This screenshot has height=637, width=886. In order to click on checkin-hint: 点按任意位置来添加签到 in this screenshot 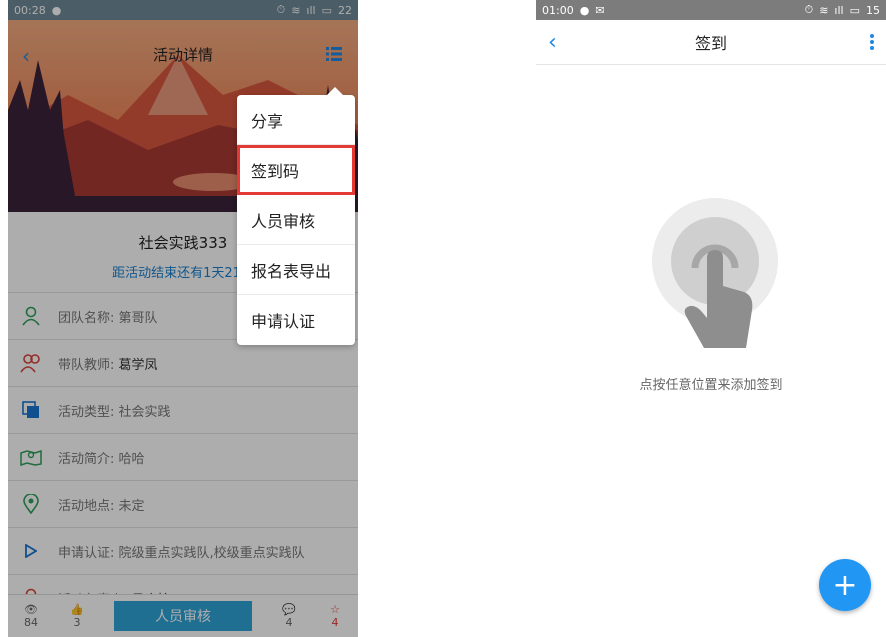, I will do `click(711, 385)`.